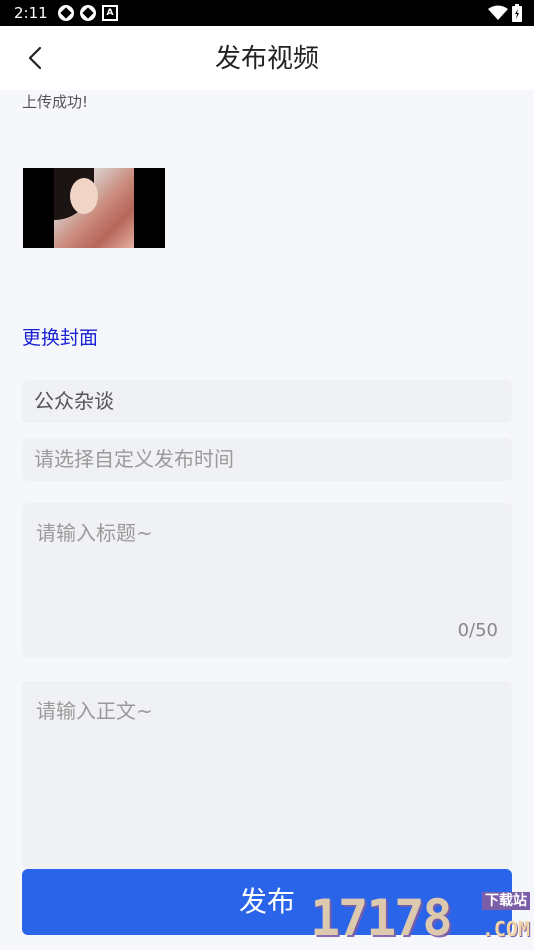 This screenshot has height=950, width=534. What do you see at coordinates (60, 338) in the screenshot?
I see `change-cover-link: 更换封面` at bounding box center [60, 338].